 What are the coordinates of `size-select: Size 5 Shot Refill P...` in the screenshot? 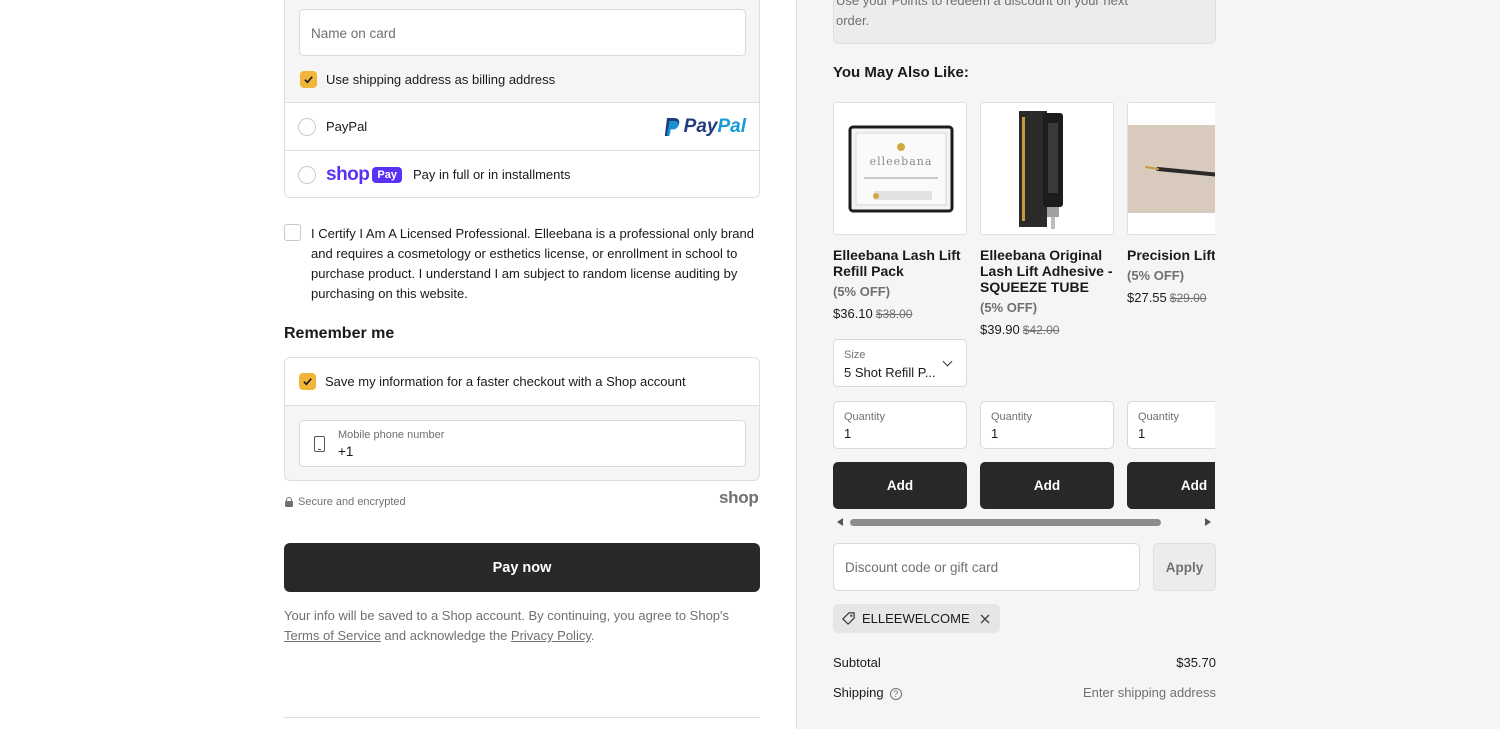 It's located at (900, 363).